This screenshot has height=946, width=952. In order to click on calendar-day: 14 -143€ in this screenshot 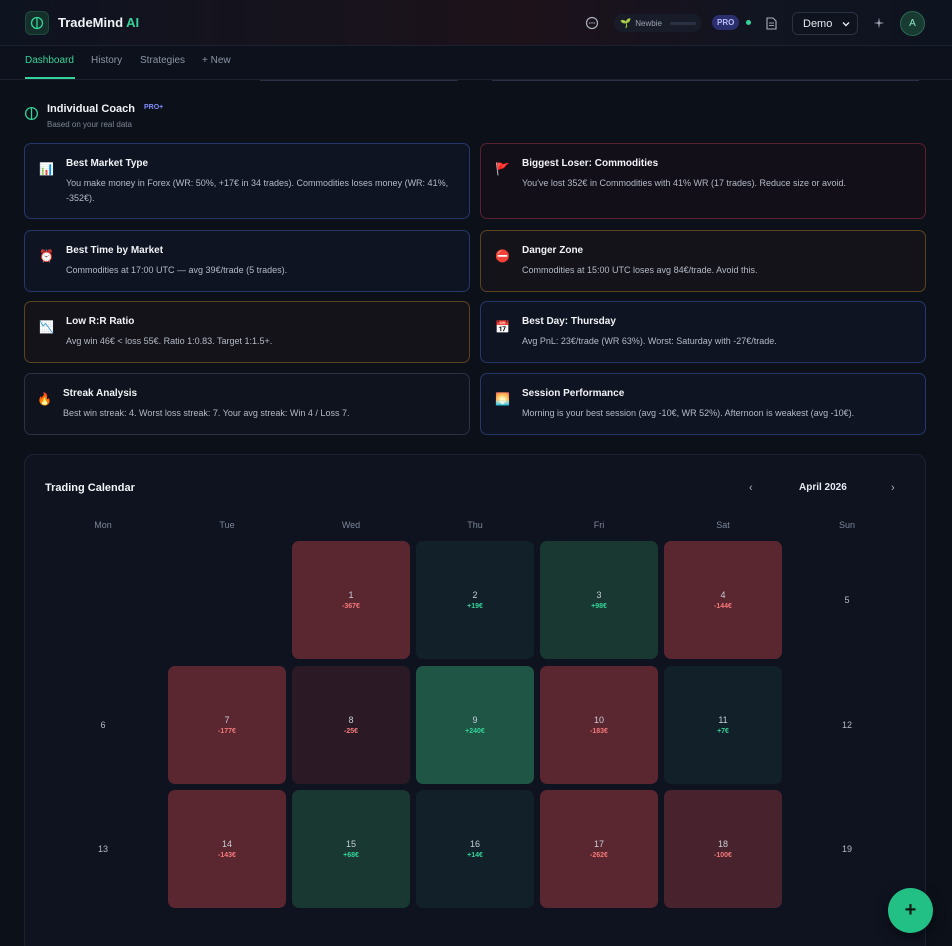, I will do `click(227, 849)`.